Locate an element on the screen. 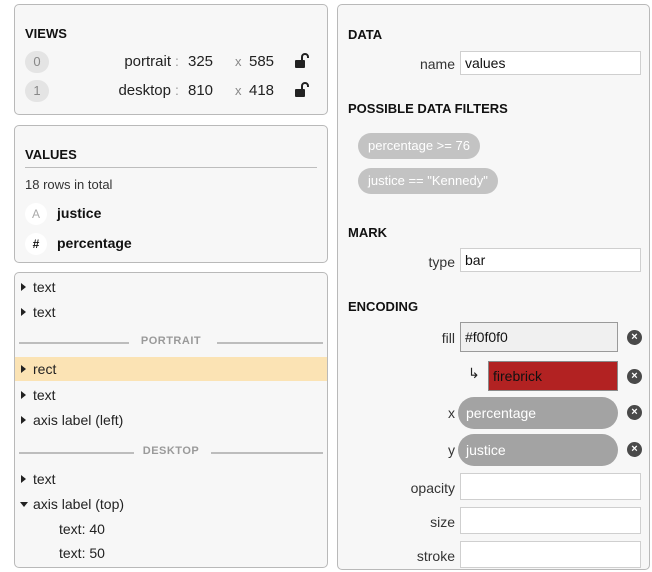 This screenshot has width=652, height=572. size-label: size is located at coordinates (442, 522).